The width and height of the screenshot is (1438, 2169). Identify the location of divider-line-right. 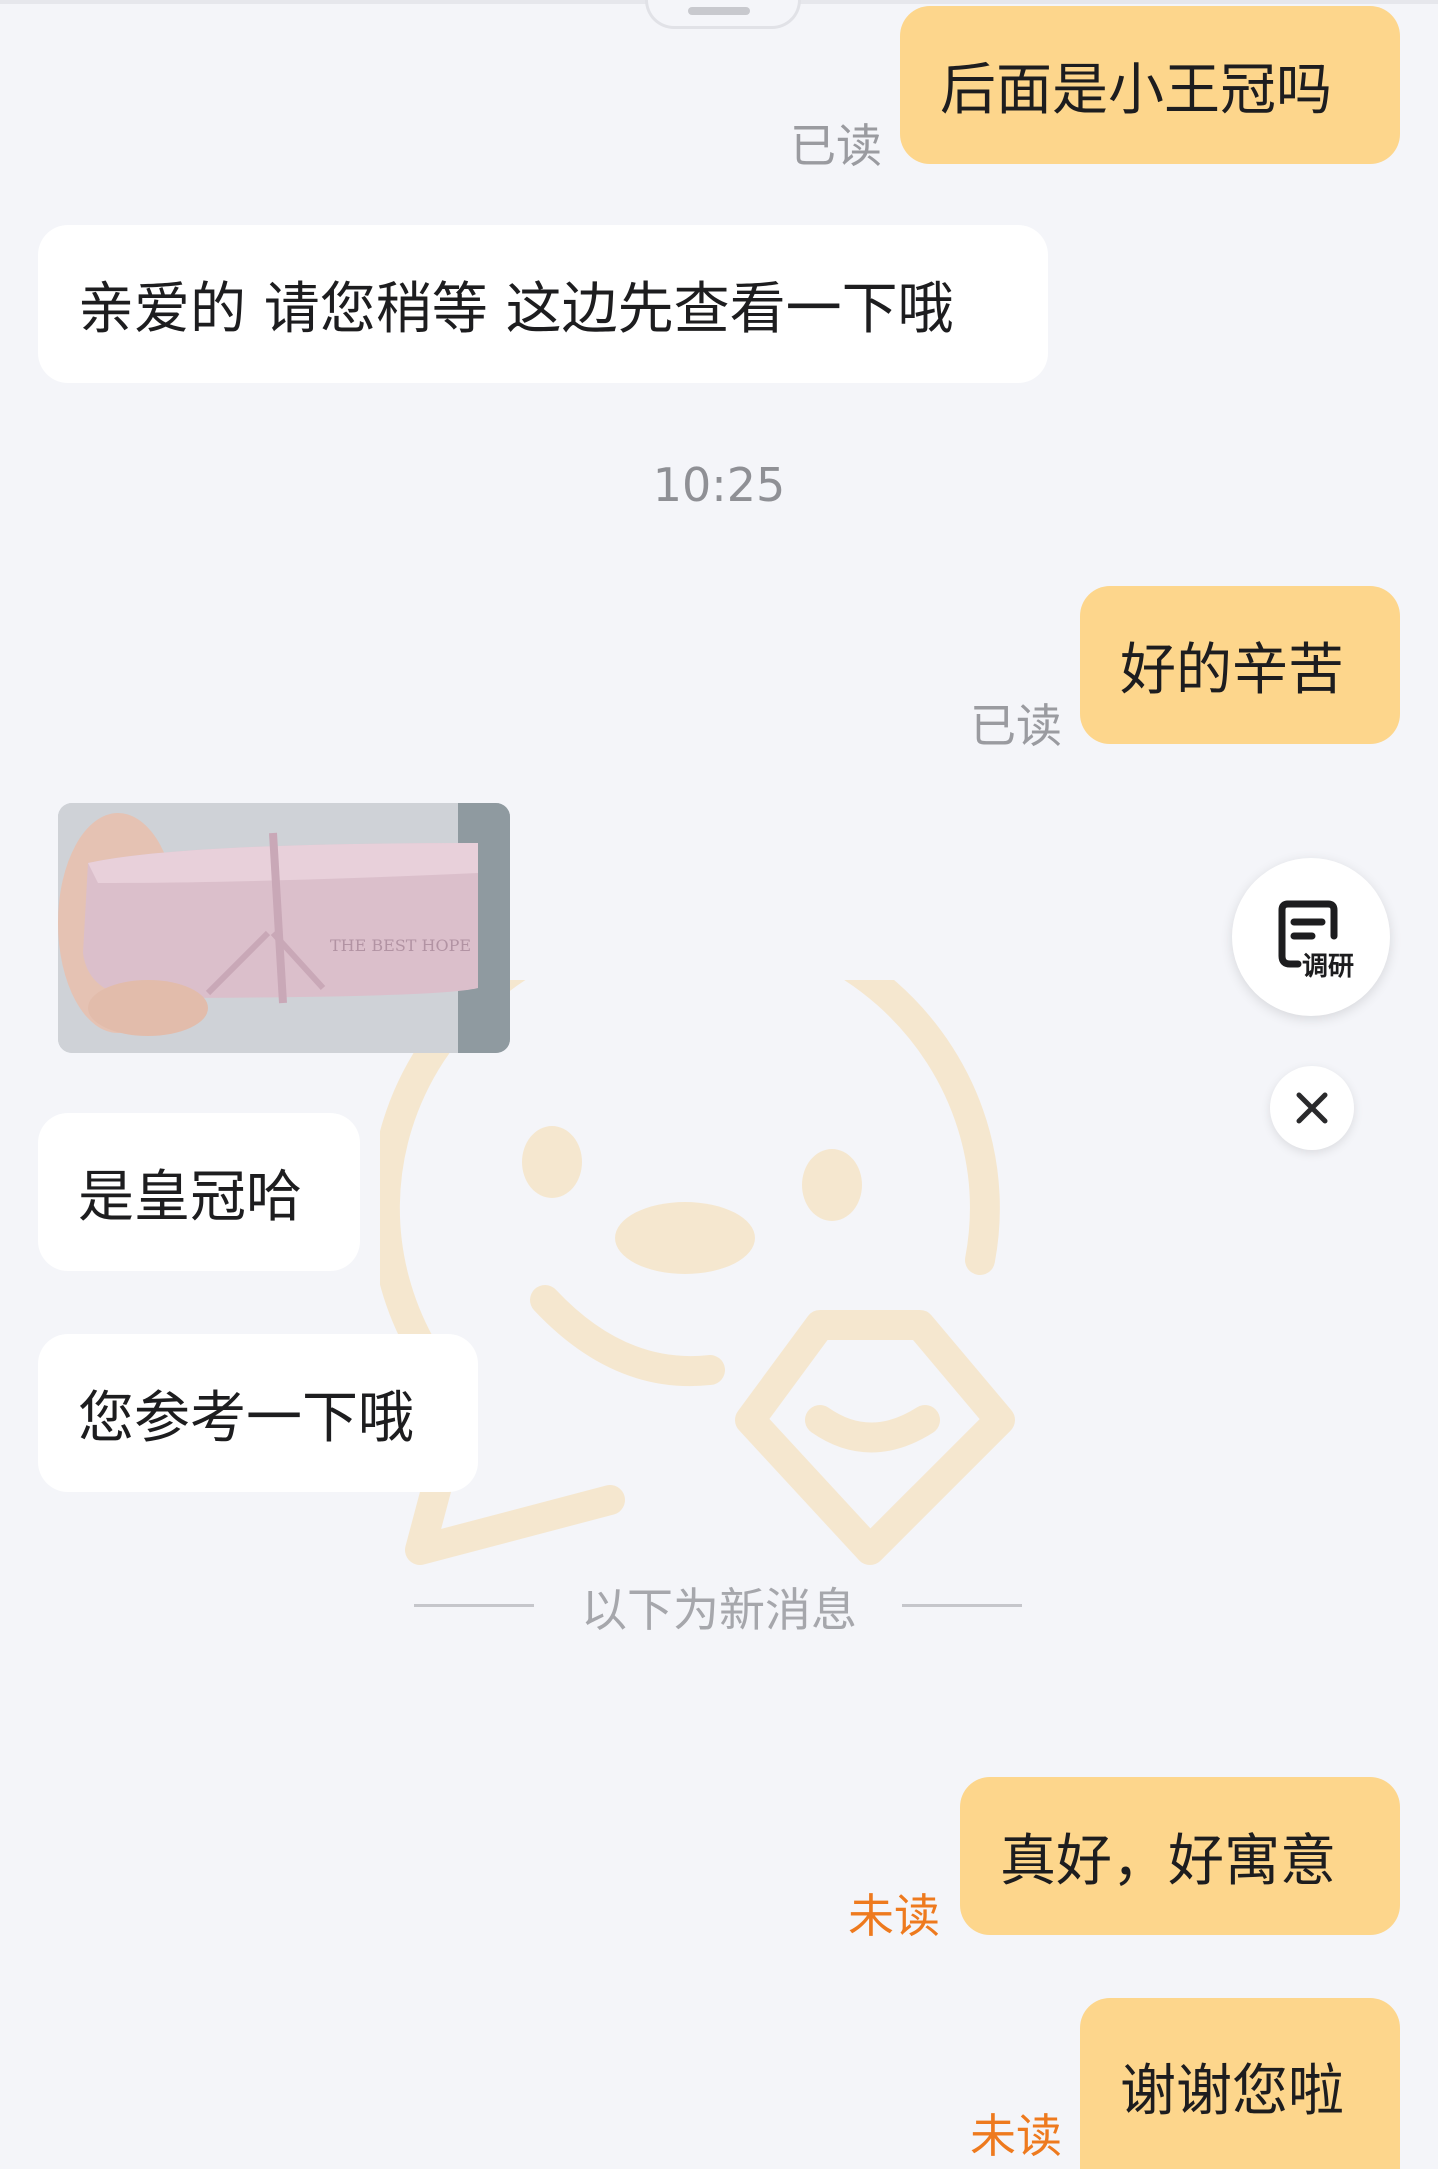
(962, 1605).